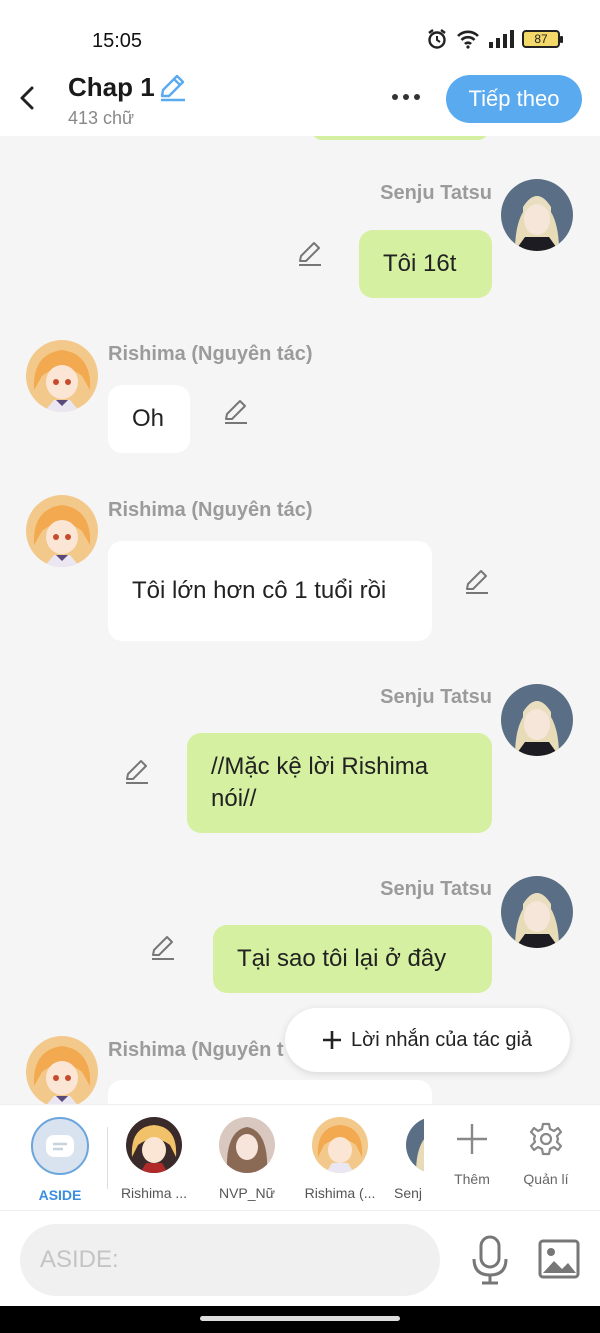 The width and height of the screenshot is (600, 1333). What do you see at coordinates (270, 1092) in the screenshot?
I see `message-bubble` at bounding box center [270, 1092].